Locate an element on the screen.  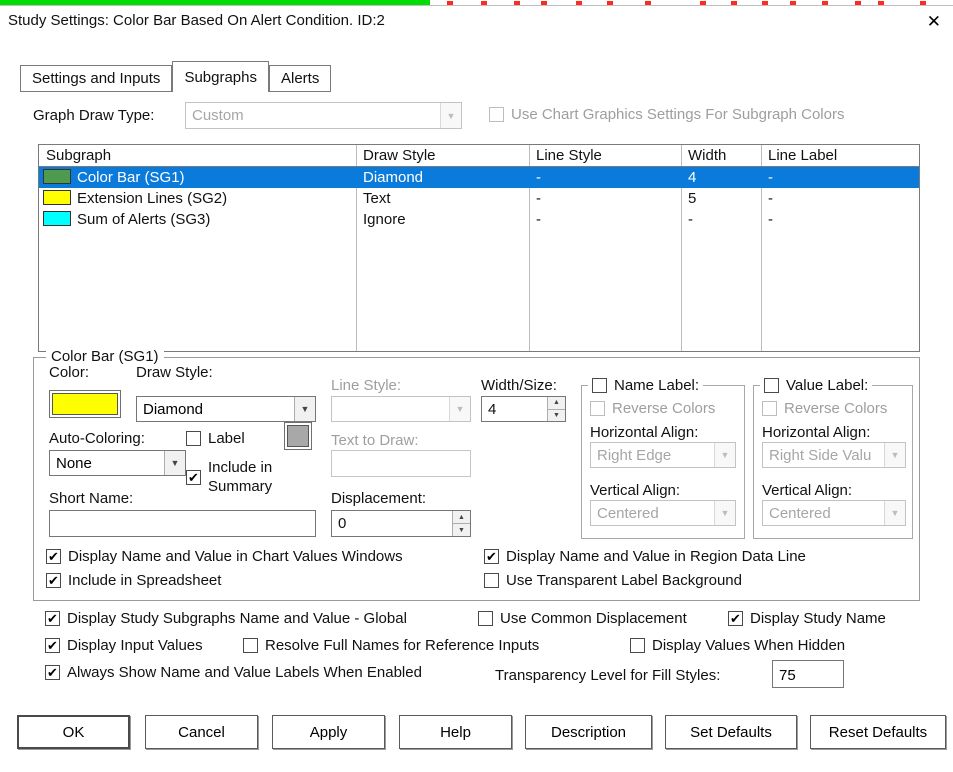
tab-alerts: Alerts is located at coordinates (300, 78).